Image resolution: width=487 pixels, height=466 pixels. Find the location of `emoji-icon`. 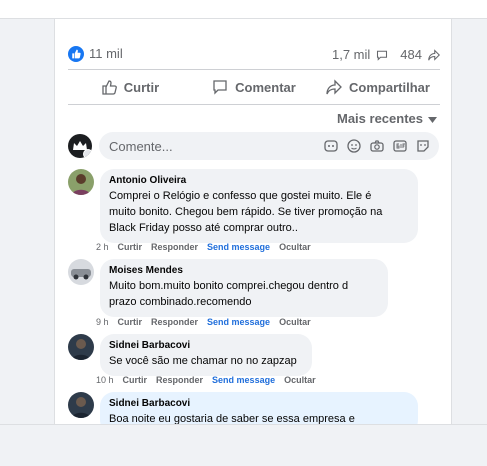

emoji-icon is located at coordinates (354, 146).